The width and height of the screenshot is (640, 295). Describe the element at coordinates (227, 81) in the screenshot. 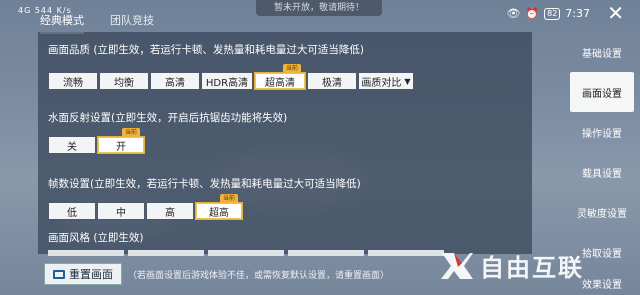

I see `quality-option-hdr: HDR高清` at that location.